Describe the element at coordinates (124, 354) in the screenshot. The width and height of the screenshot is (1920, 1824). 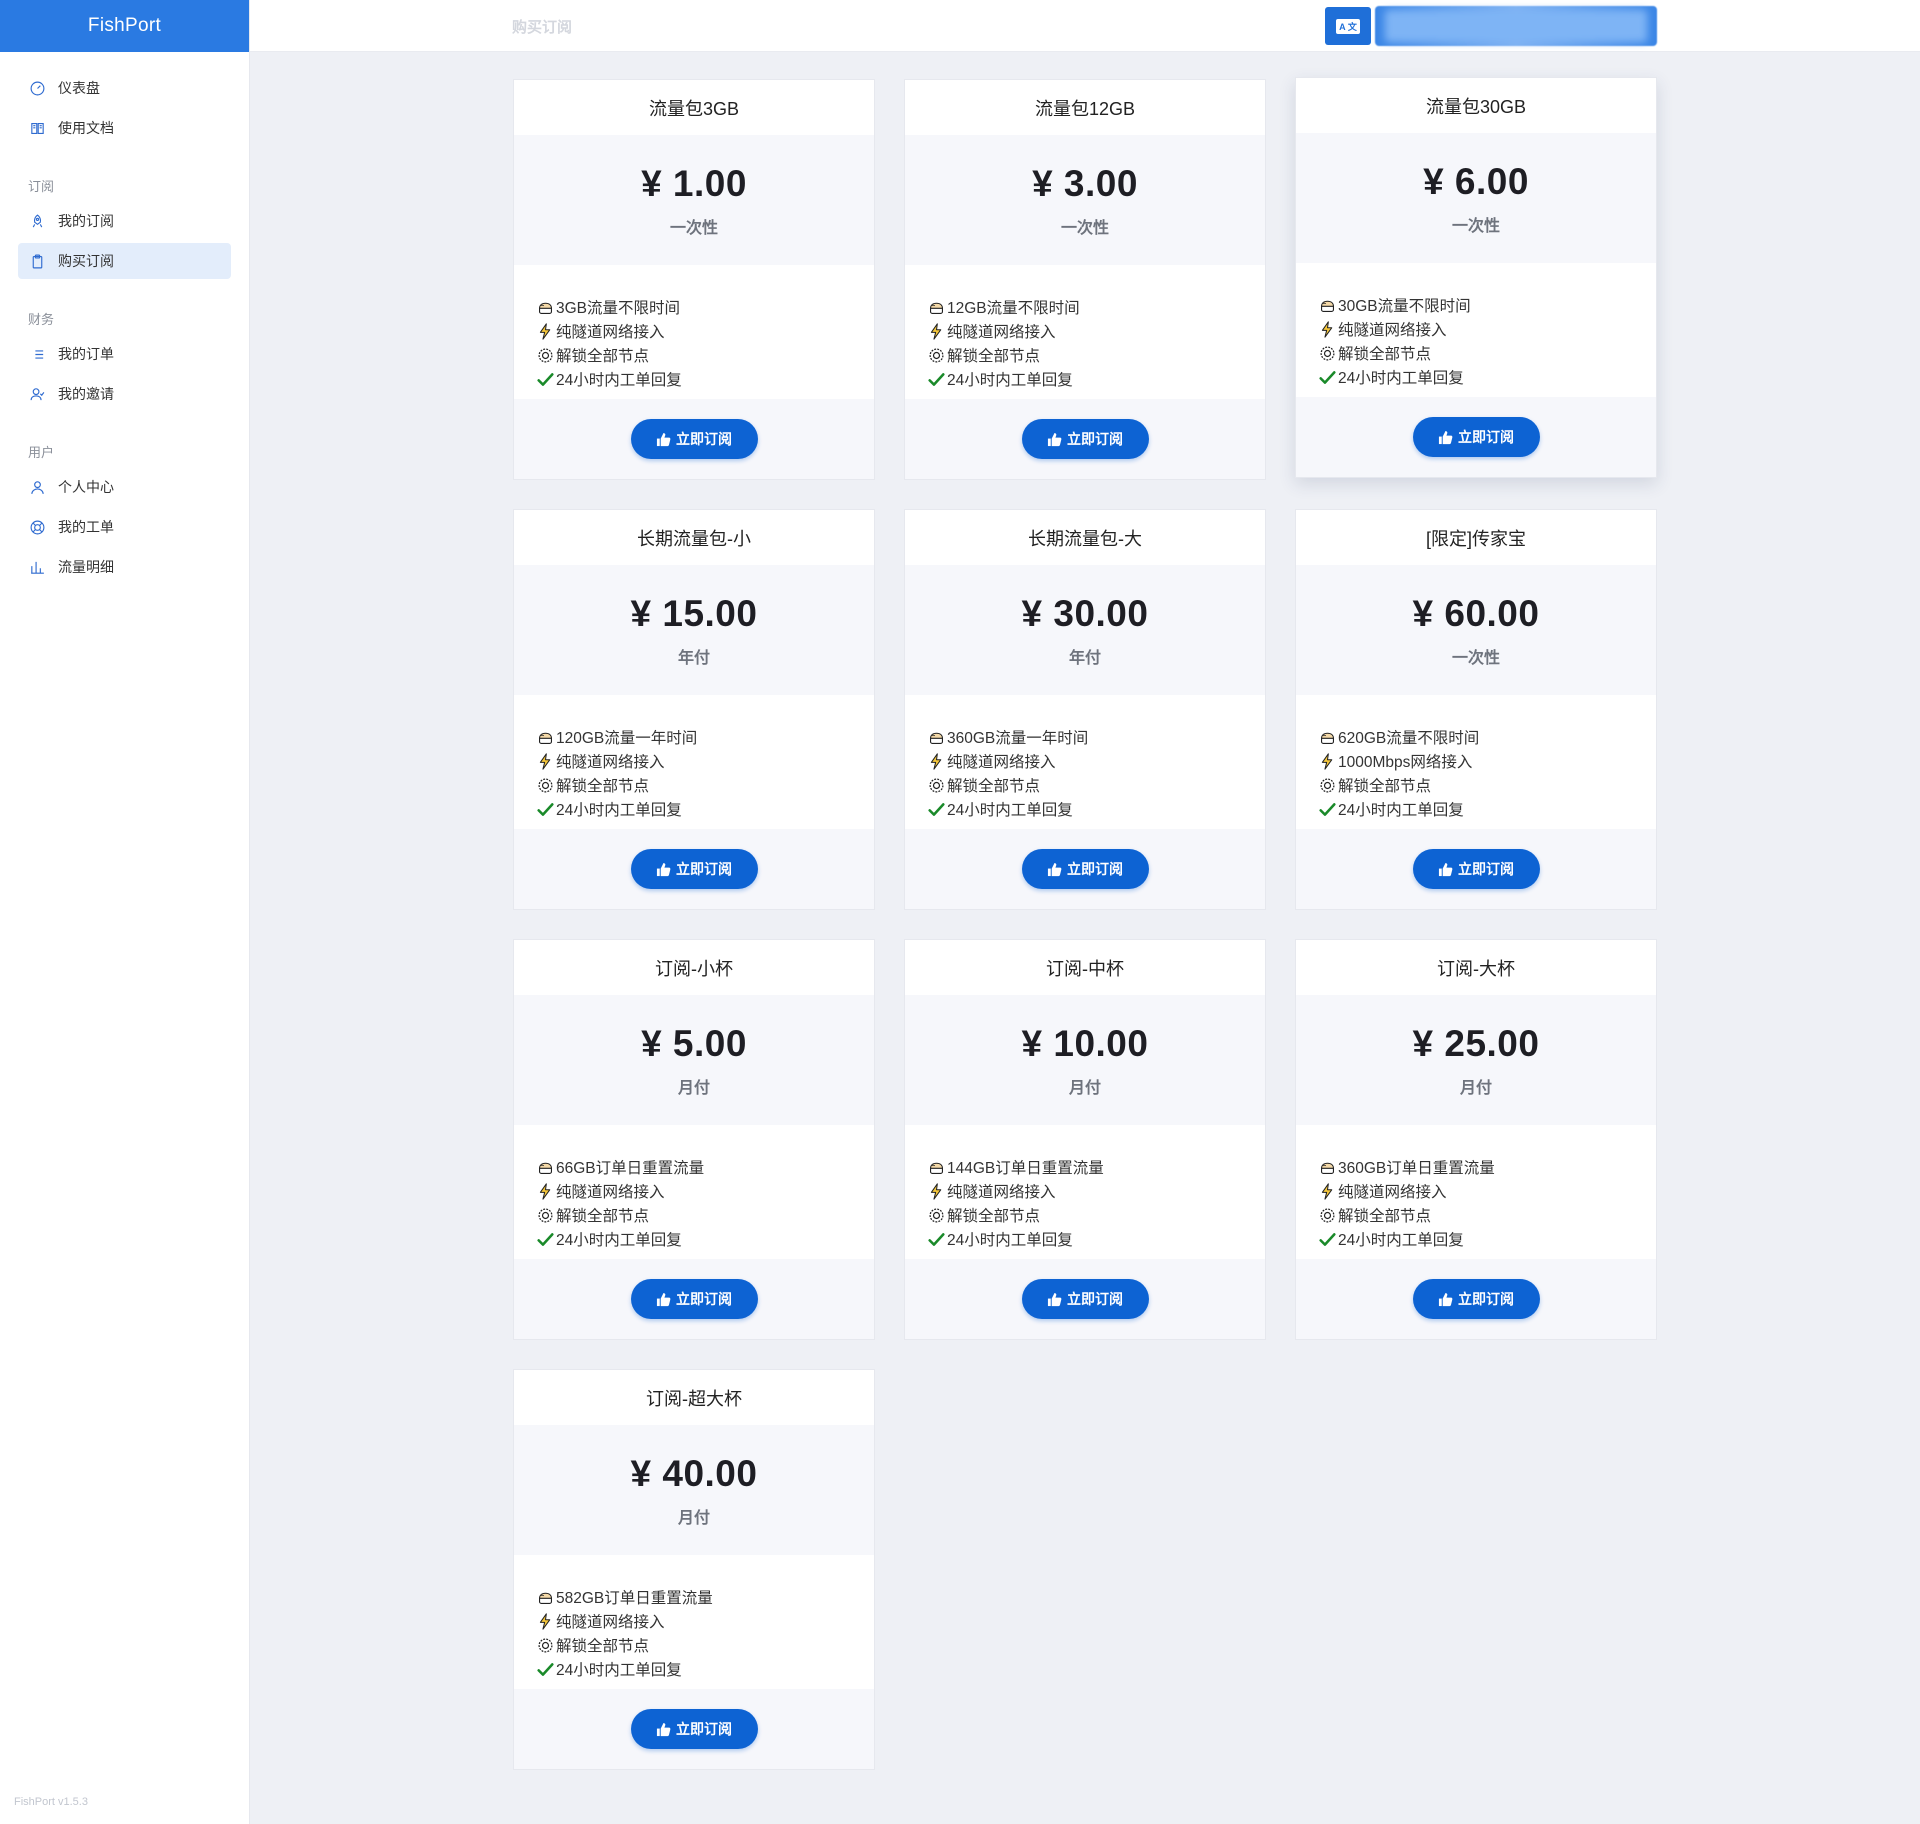
I see `sidebar-item-4: 我的订单` at that location.